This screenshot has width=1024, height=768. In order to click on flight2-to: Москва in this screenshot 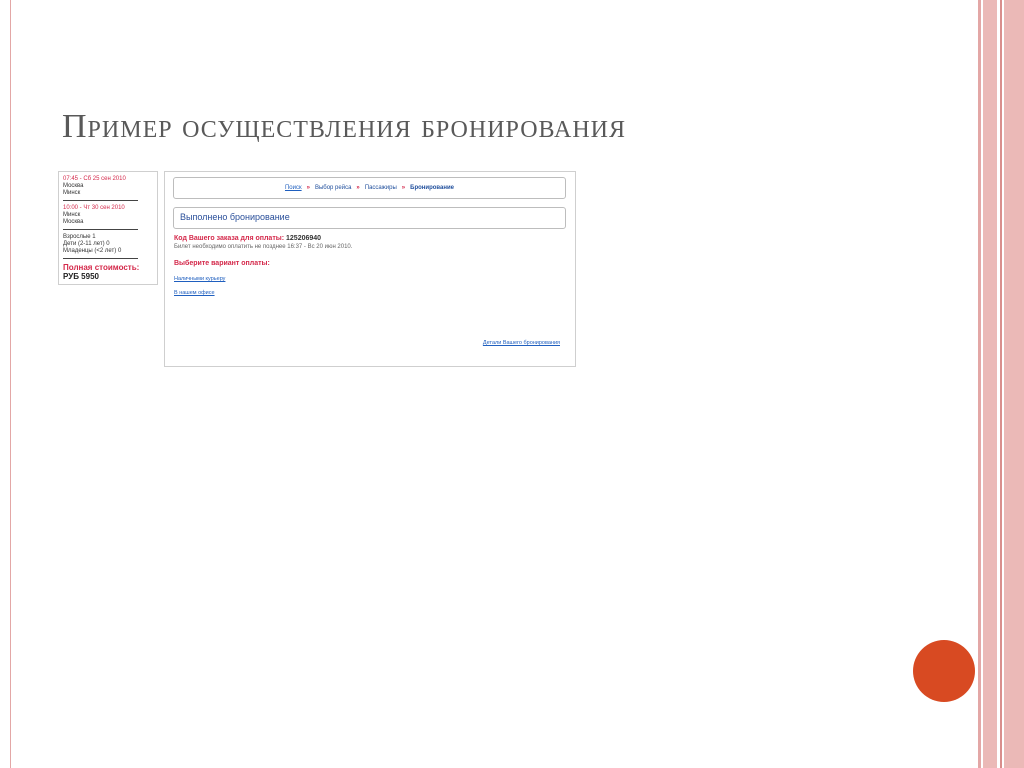, I will do `click(73, 222)`.